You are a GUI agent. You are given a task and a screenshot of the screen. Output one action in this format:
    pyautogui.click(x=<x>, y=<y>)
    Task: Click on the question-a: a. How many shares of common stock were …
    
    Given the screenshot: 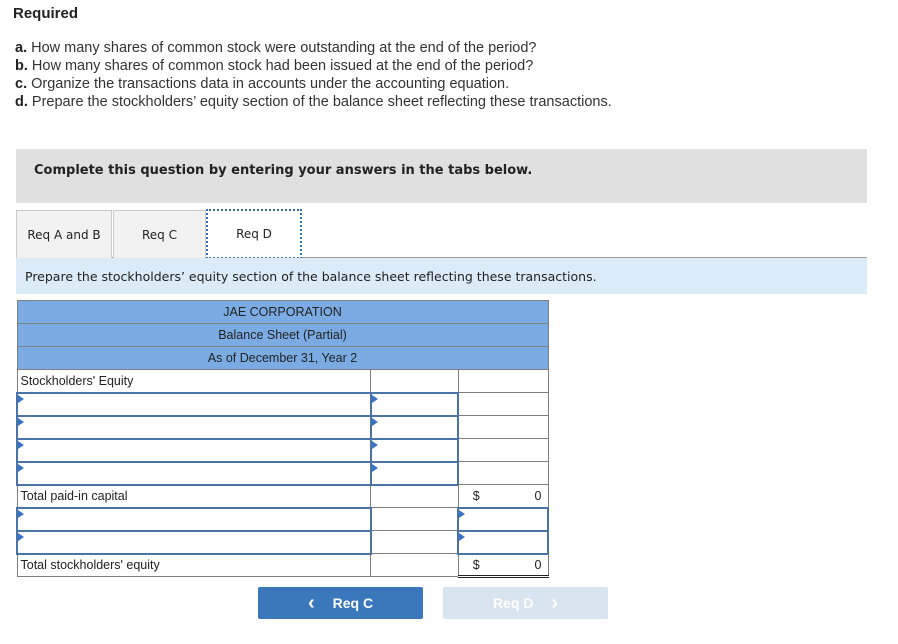 What is the action you would take?
    pyautogui.click(x=276, y=48)
    